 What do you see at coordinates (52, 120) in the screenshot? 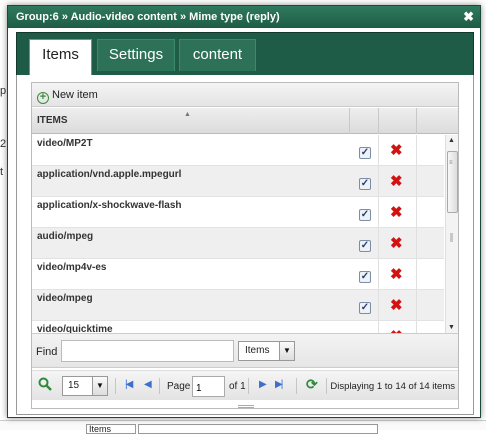
I see `column-header-label: ITEMS` at bounding box center [52, 120].